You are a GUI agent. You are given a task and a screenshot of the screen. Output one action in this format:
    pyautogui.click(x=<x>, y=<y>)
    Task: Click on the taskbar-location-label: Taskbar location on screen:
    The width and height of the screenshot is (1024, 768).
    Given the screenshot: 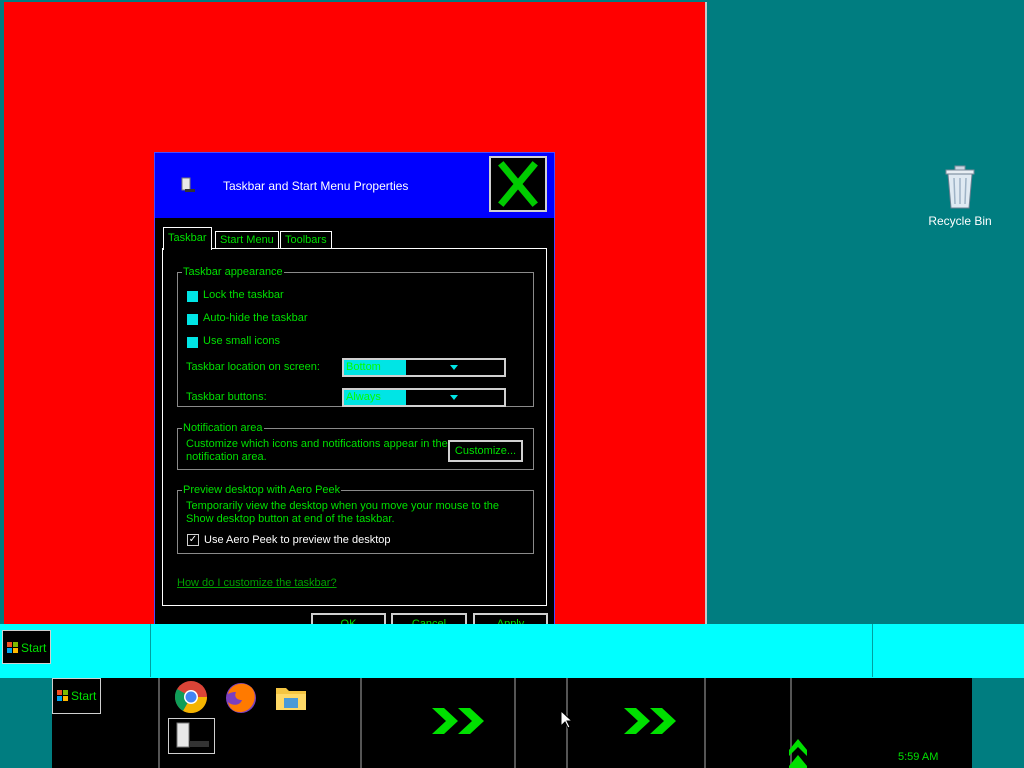 What is the action you would take?
    pyautogui.click(x=253, y=367)
    